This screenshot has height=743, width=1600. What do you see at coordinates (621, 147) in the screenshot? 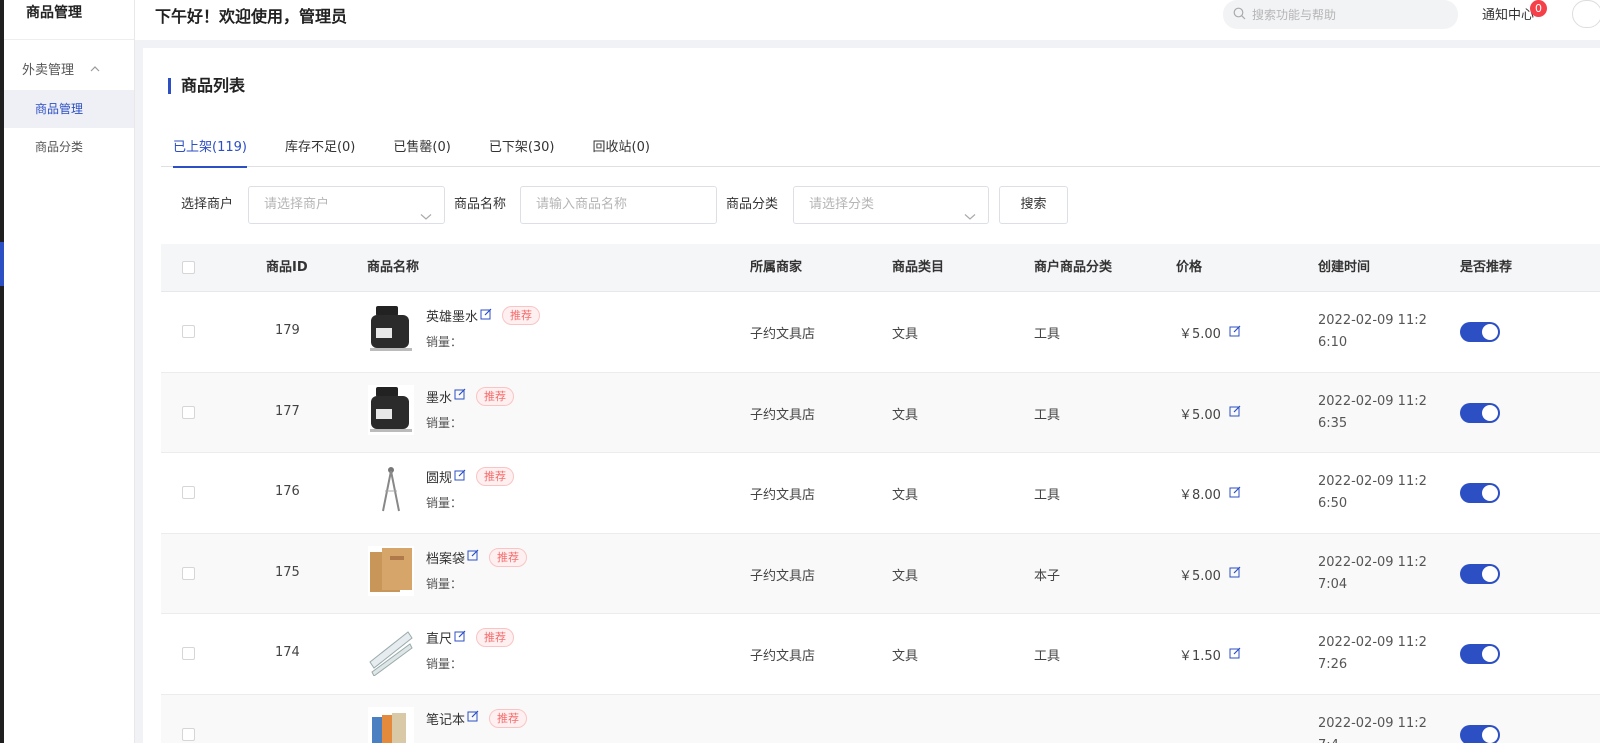
I see `tab-recycle-bin: 回收站(0)` at bounding box center [621, 147].